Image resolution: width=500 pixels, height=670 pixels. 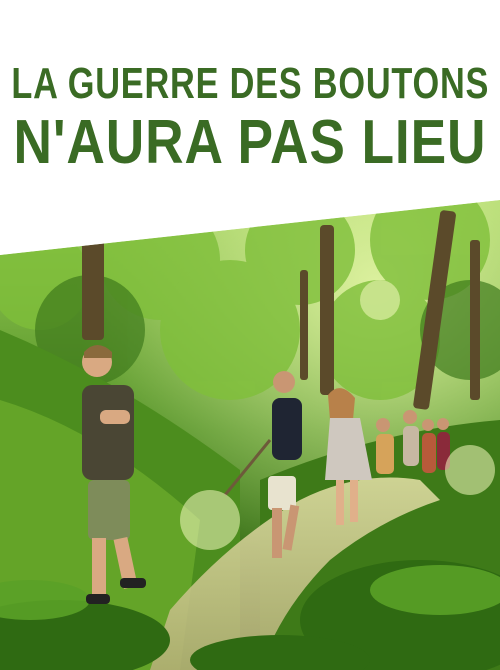 What do you see at coordinates (250, 83) in the screenshot?
I see `title-line-1: LA GUERRE DES BOUTONS` at bounding box center [250, 83].